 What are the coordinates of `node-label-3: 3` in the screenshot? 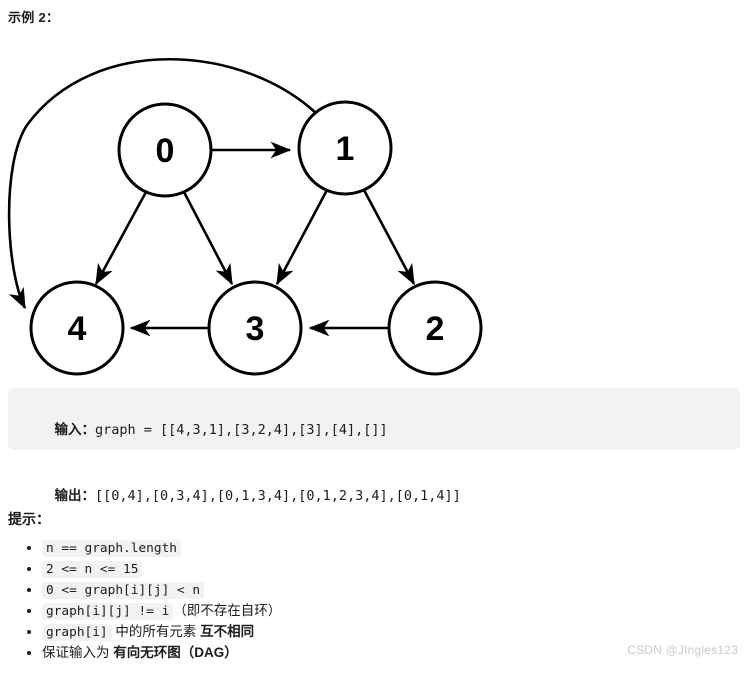 It's located at (255, 329).